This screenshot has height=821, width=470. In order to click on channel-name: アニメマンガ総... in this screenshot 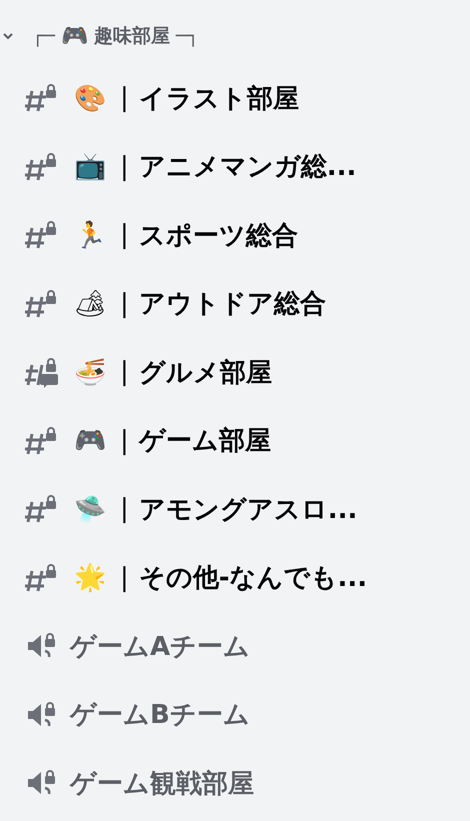, I will do `click(247, 166)`.